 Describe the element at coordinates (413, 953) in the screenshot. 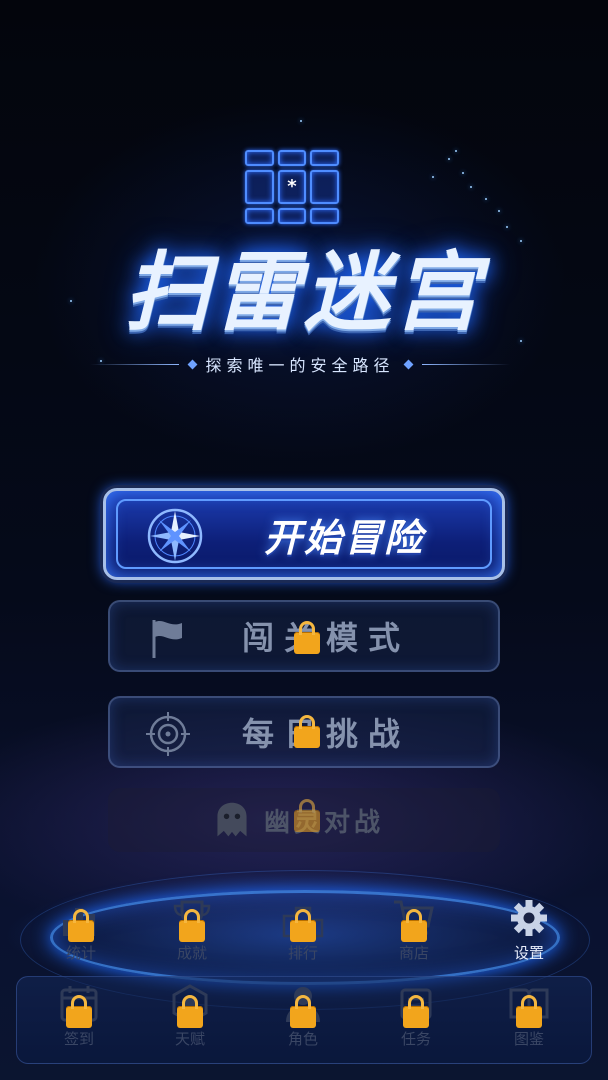

I see `nav-shop-label: 商店` at that location.